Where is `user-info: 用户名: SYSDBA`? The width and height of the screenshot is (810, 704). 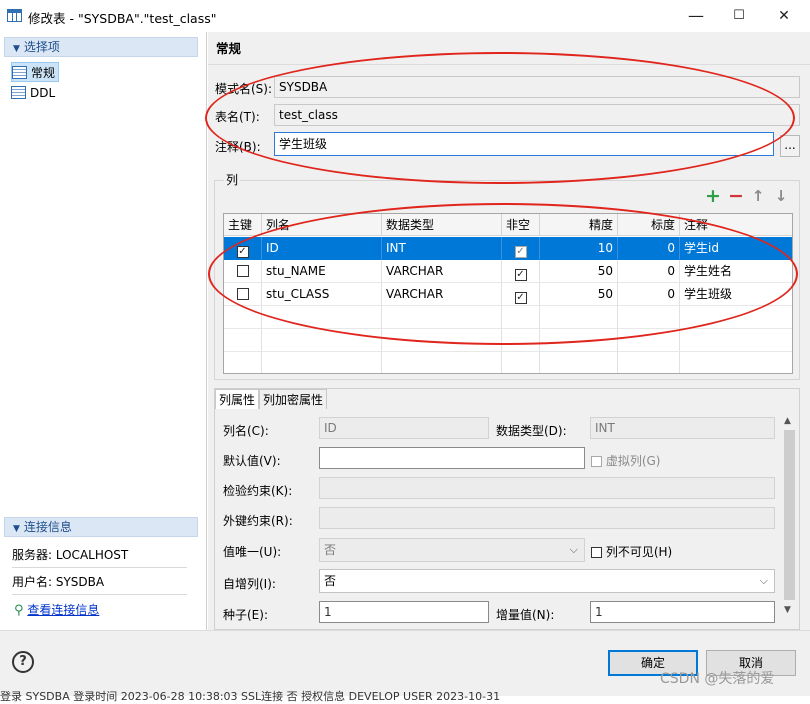 user-info: 用户名: SYSDBA is located at coordinates (99, 582).